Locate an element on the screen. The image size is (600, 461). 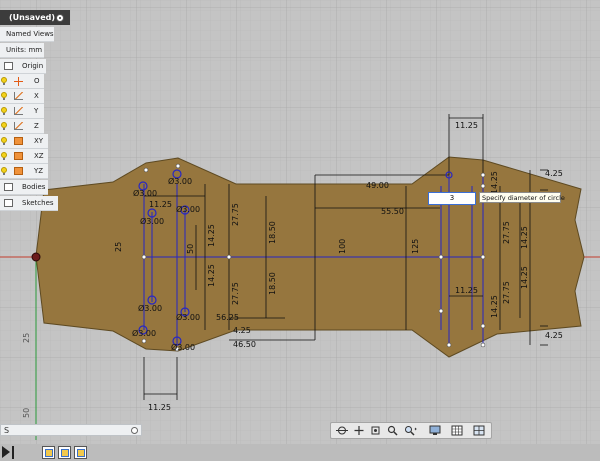
origin-point is located at coordinates (36, 257).